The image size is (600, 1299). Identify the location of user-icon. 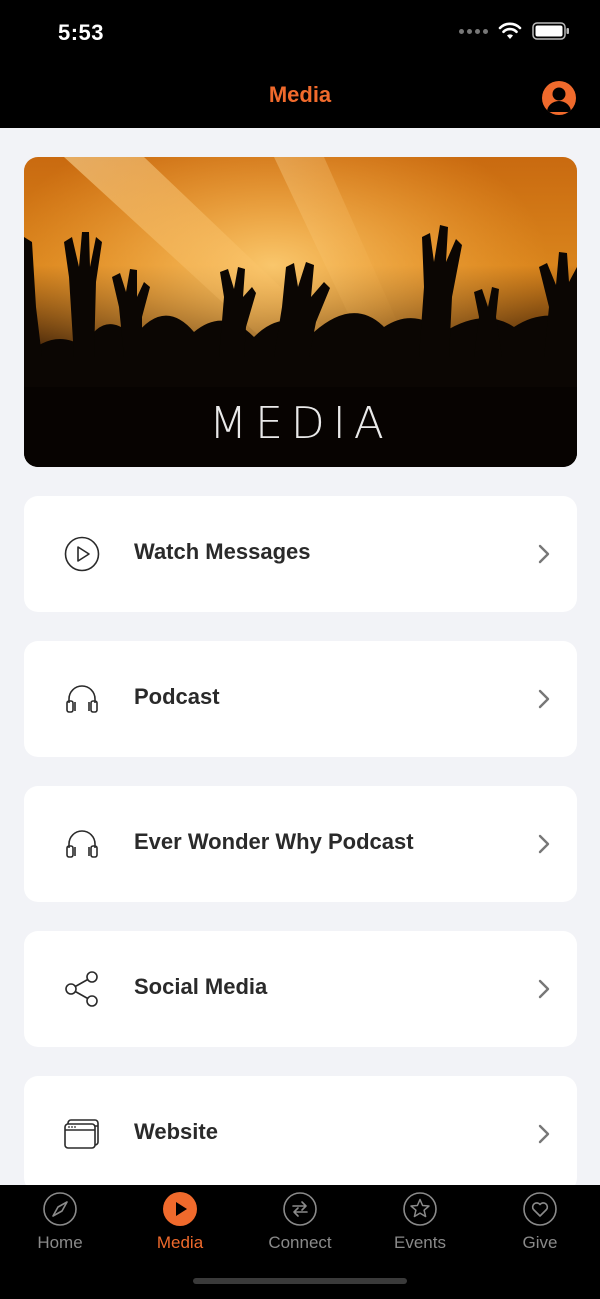
(559, 99).